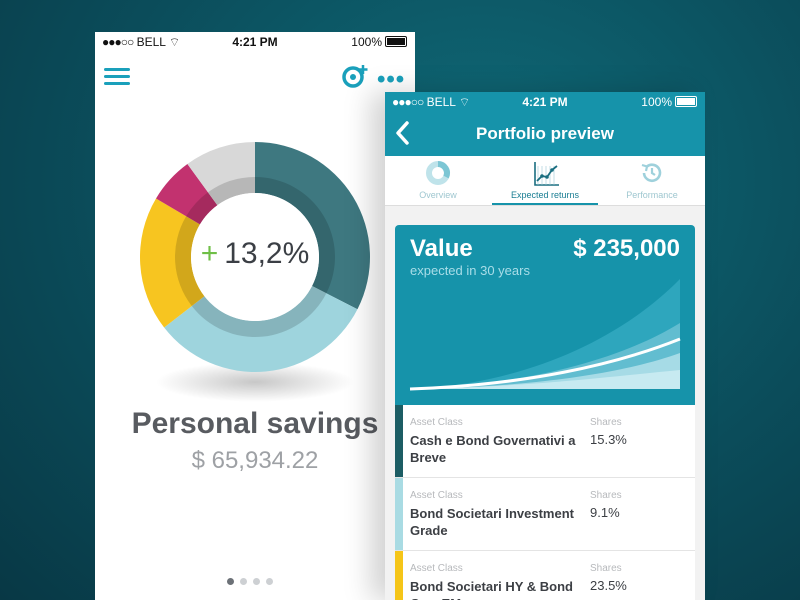 The height and width of the screenshot is (600, 800). I want to click on history-icon, so click(651, 172).